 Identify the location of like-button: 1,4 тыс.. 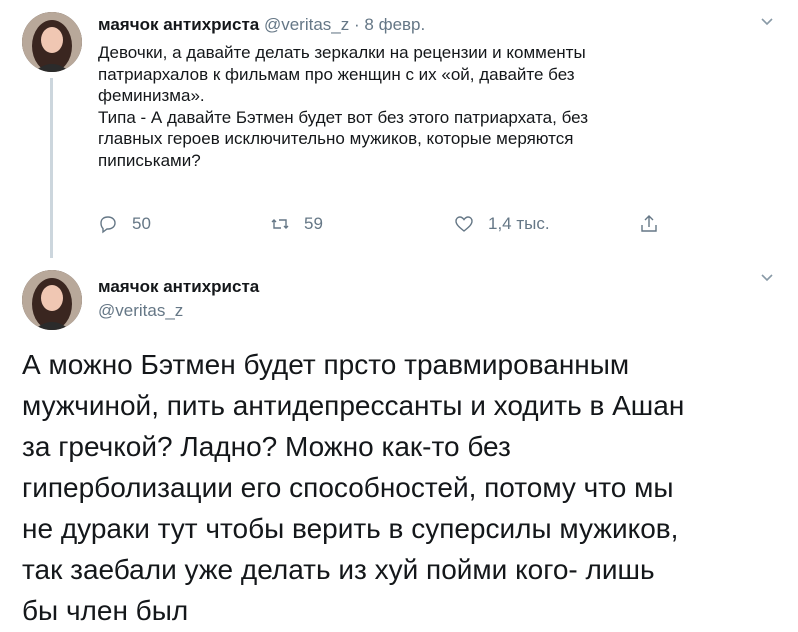
(502, 224).